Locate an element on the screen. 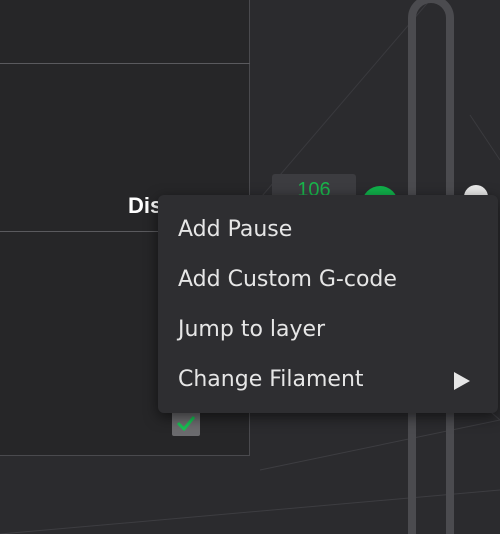 The height and width of the screenshot is (534, 500). menu-item-add-pause: Add Pause is located at coordinates (328, 230).